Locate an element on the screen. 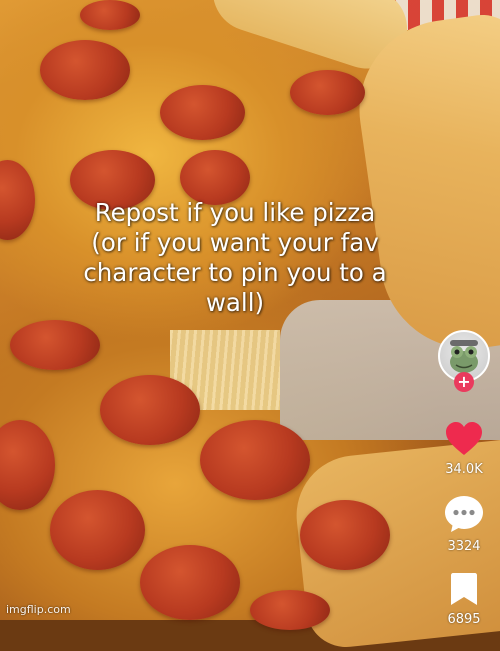 The height and width of the screenshot is (651, 500). bookmark-button: 6895 is located at coordinates (464, 599).